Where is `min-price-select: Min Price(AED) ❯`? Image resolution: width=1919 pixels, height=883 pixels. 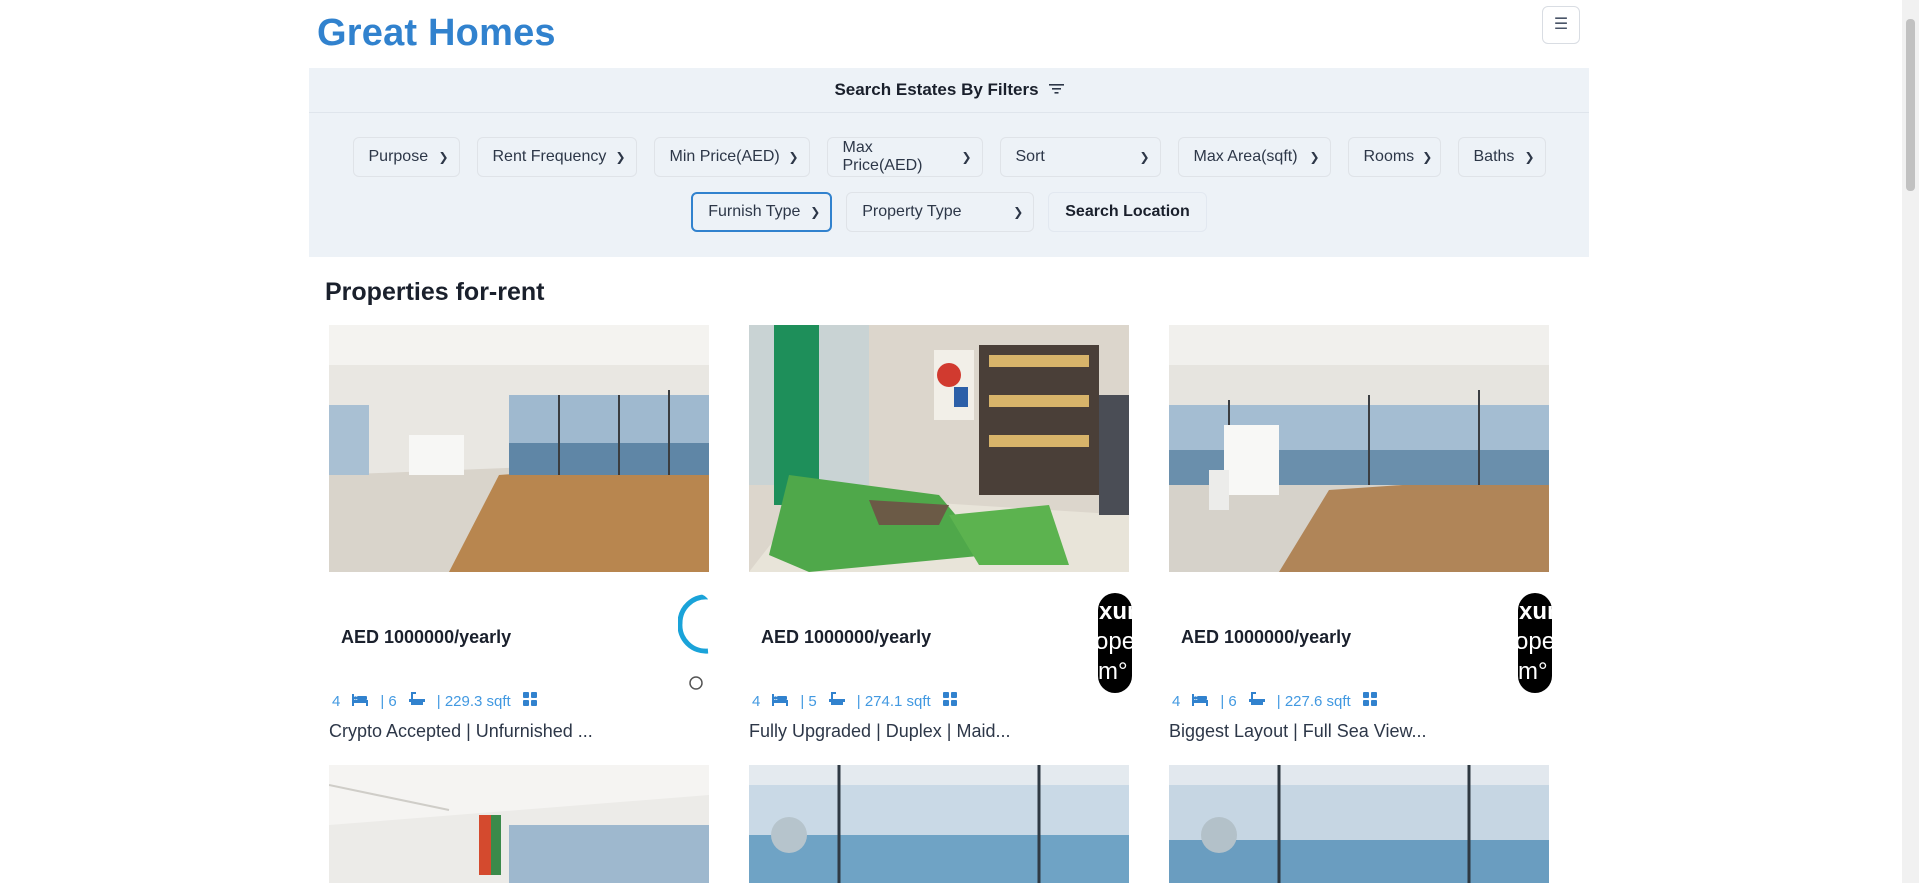
min-price-select: Min Price(AED) ❯ is located at coordinates (731, 157).